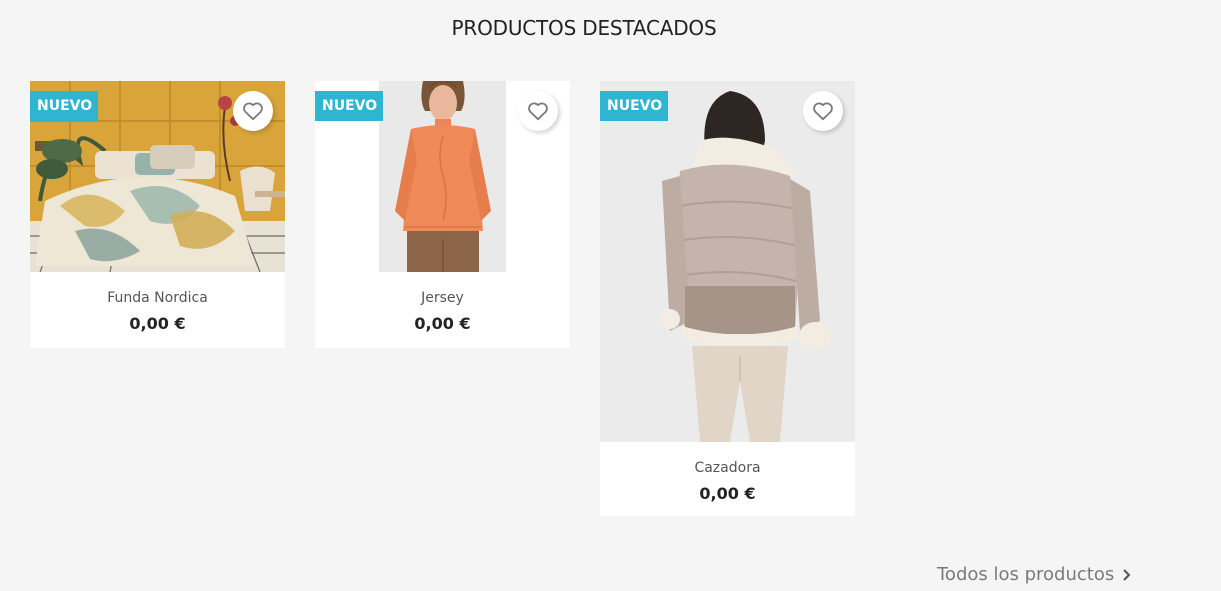 Image resolution: width=1221 pixels, height=591 pixels. Describe the element at coordinates (1026, 574) in the screenshot. I see `all-products-label: Todos los productos` at that location.